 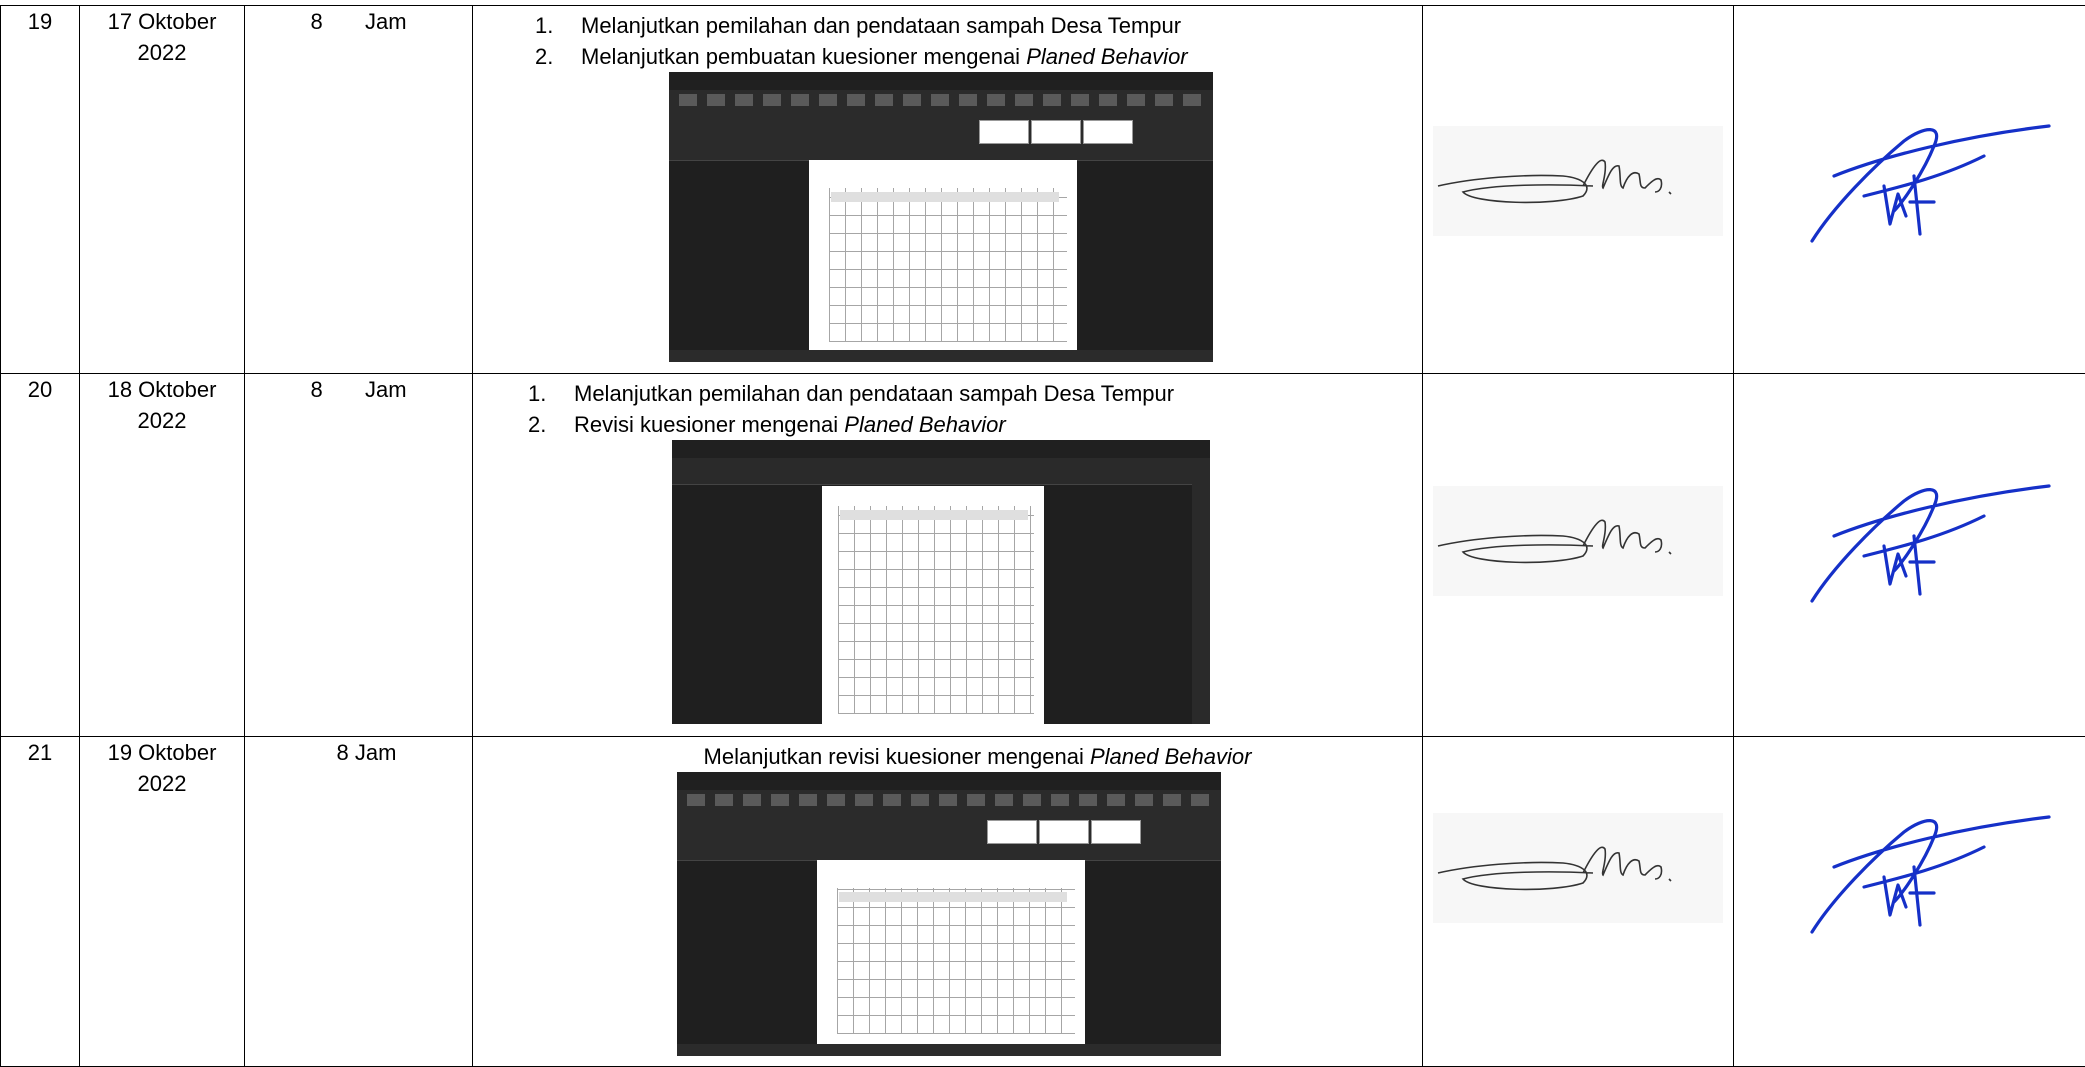 I want to click on screenshot-sidebar, so click(x=1201, y=597).